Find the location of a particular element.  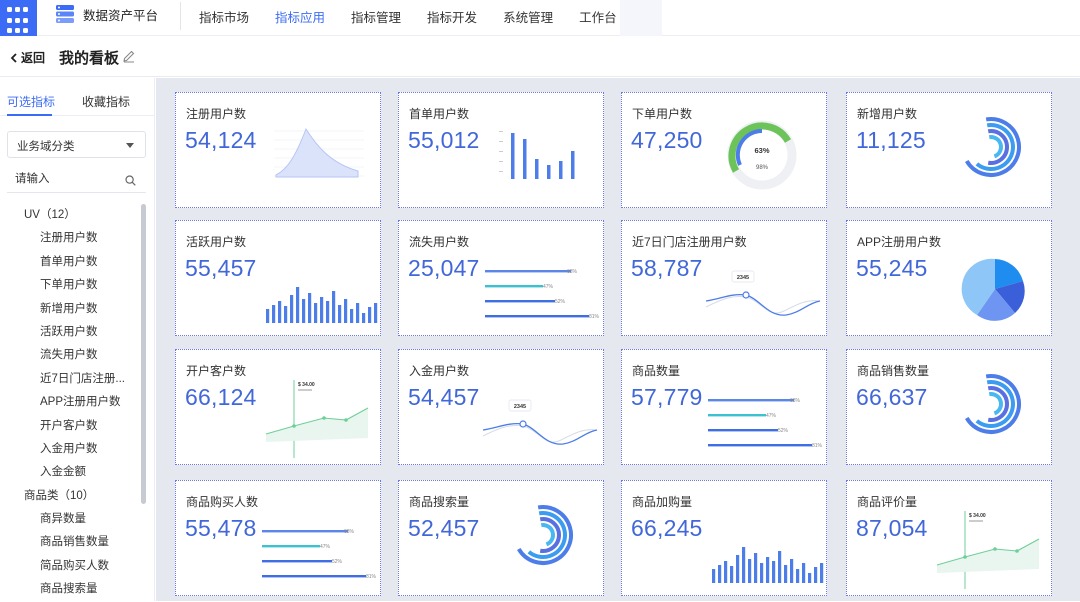

search-icon is located at coordinates (130, 180).